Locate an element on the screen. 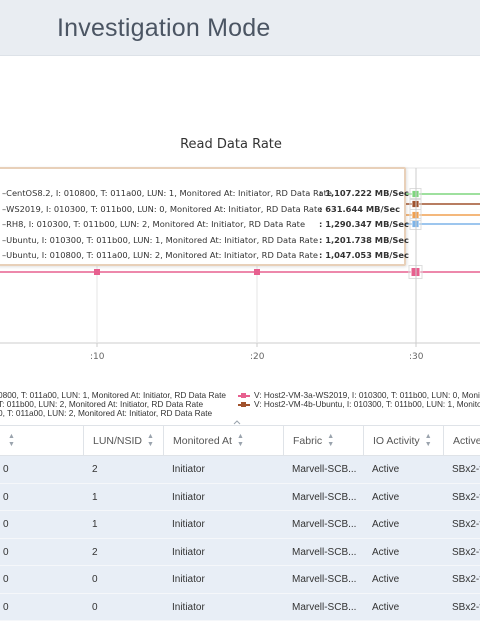 This screenshot has width=480, height=622. x-tick-label: :10 is located at coordinates (97, 357).